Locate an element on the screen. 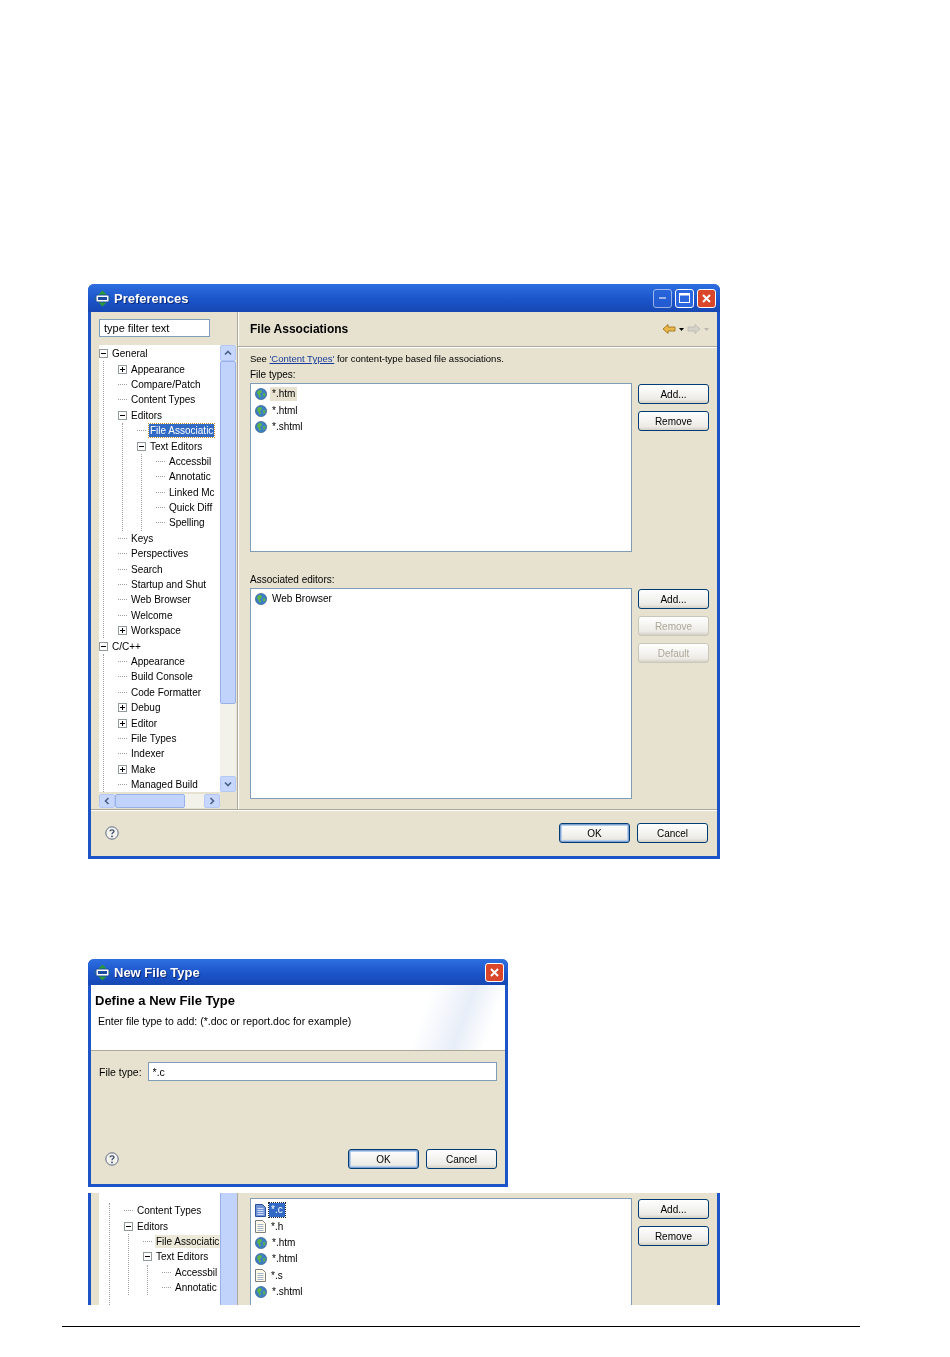 This screenshot has height=1357, width=950. tree-item: C/C++ is located at coordinates (126, 646).